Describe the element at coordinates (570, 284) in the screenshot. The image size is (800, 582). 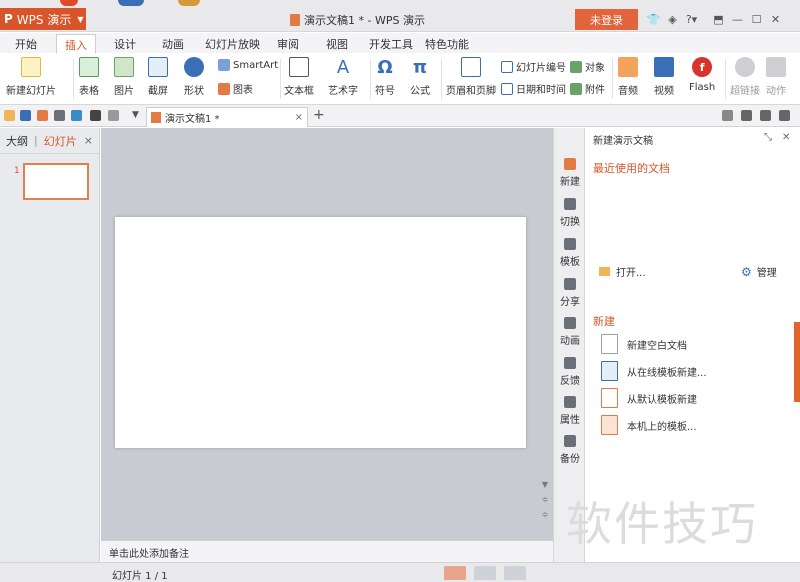
I see `share-icon` at that location.